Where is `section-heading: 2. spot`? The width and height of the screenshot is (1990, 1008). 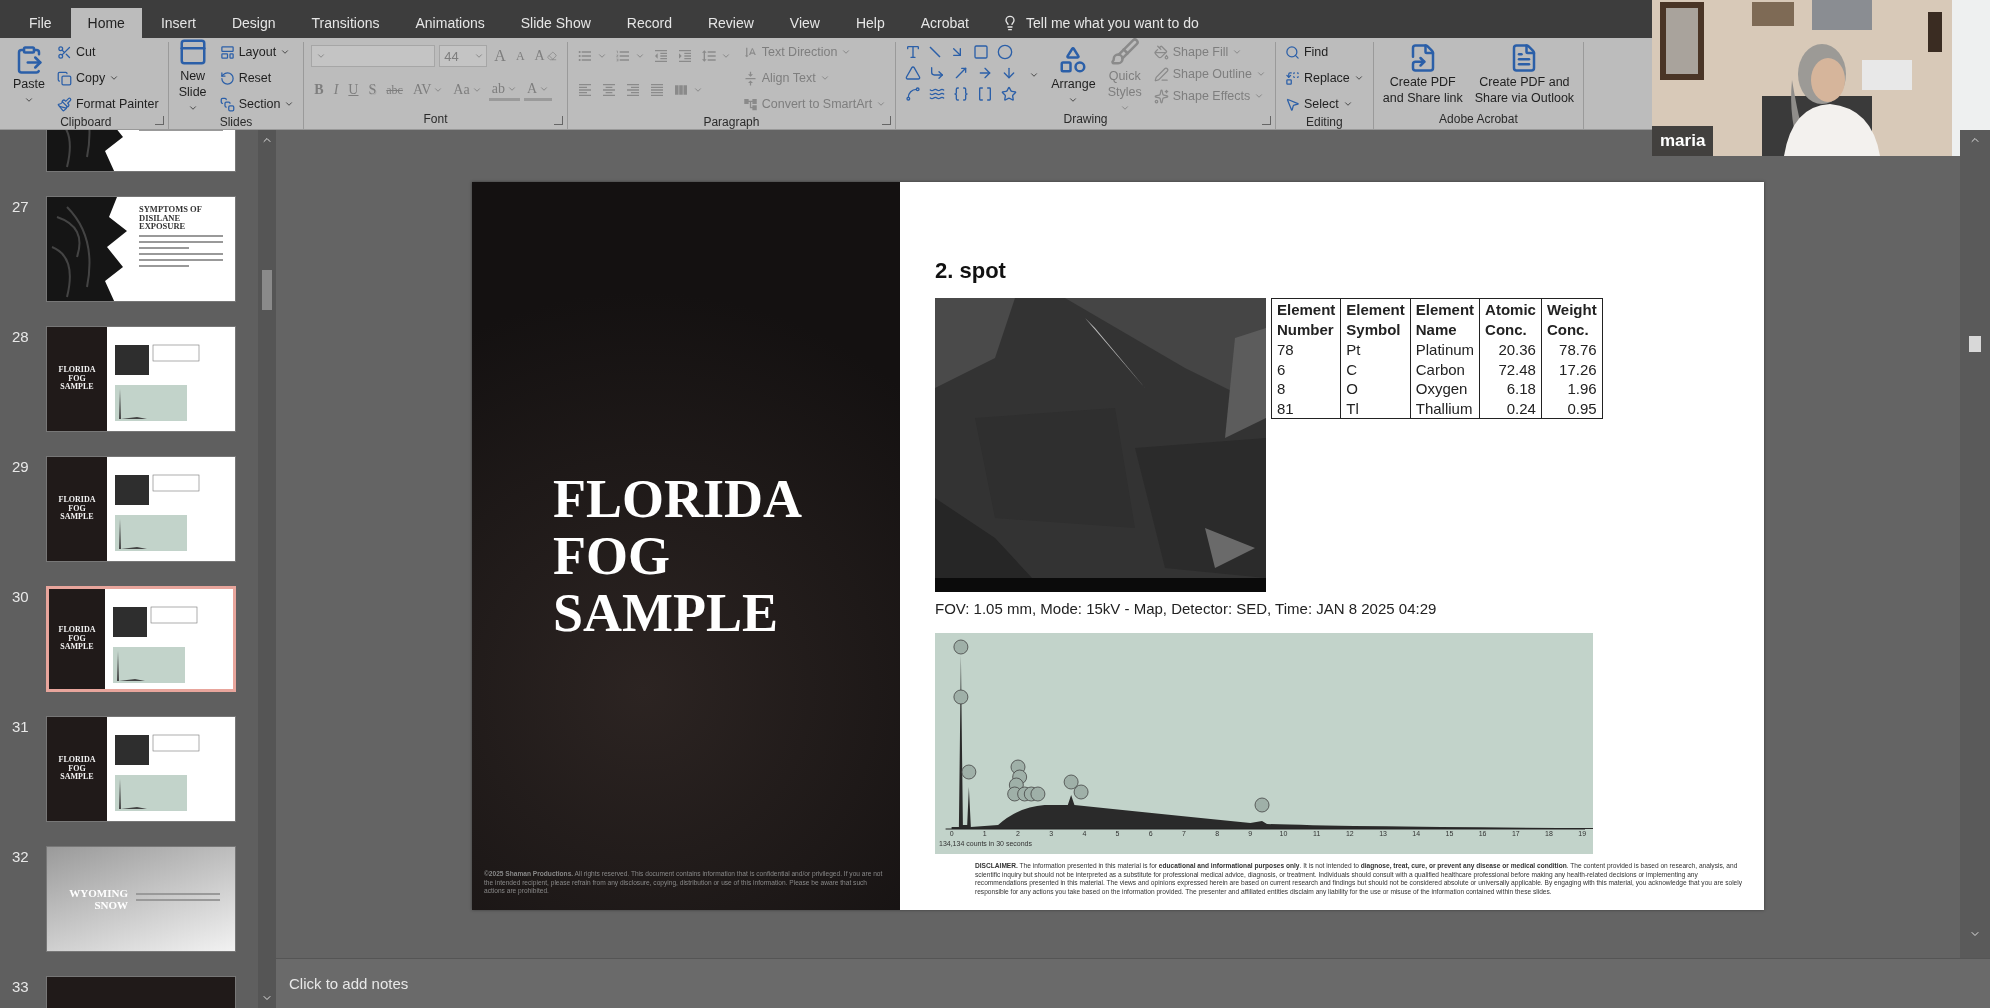
section-heading: 2. spot is located at coordinates (971, 271).